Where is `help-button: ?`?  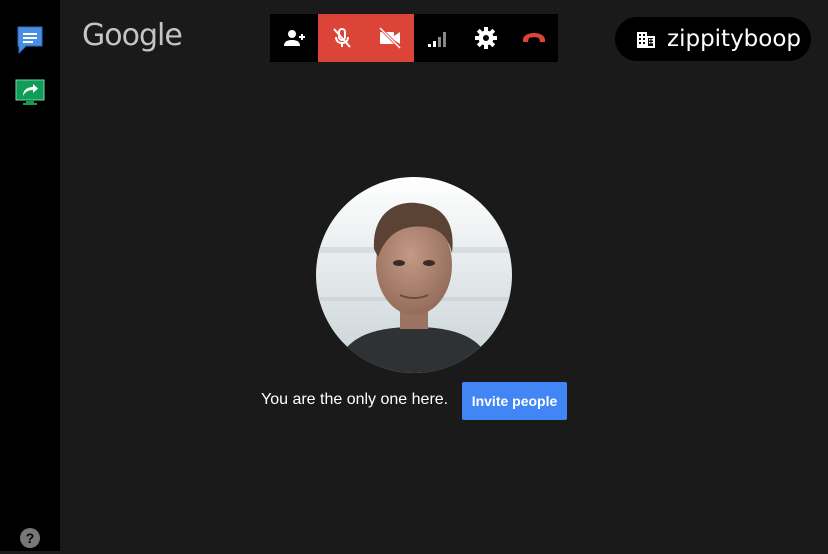 help-button: ? is located at coordinates (30, 538).